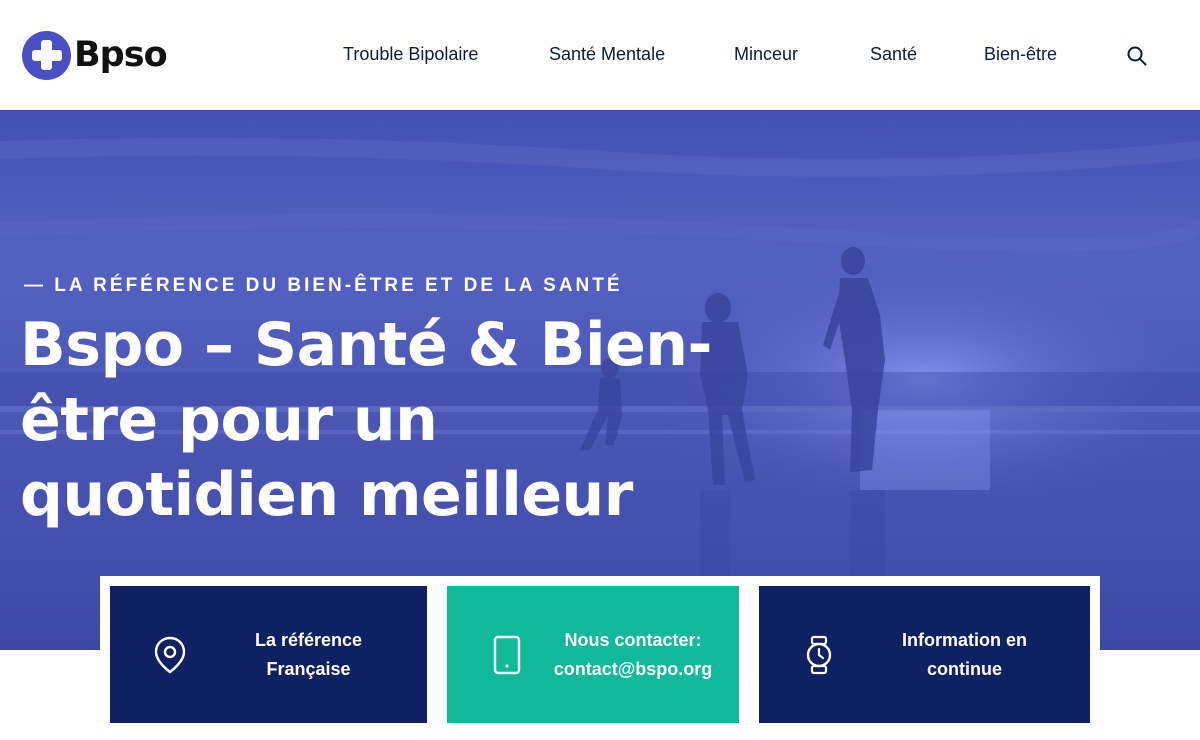  What do you see at coordinates (308, 668) in the screenshot?
I see `feature-line-2: Française` at bounding box center [308, 668].